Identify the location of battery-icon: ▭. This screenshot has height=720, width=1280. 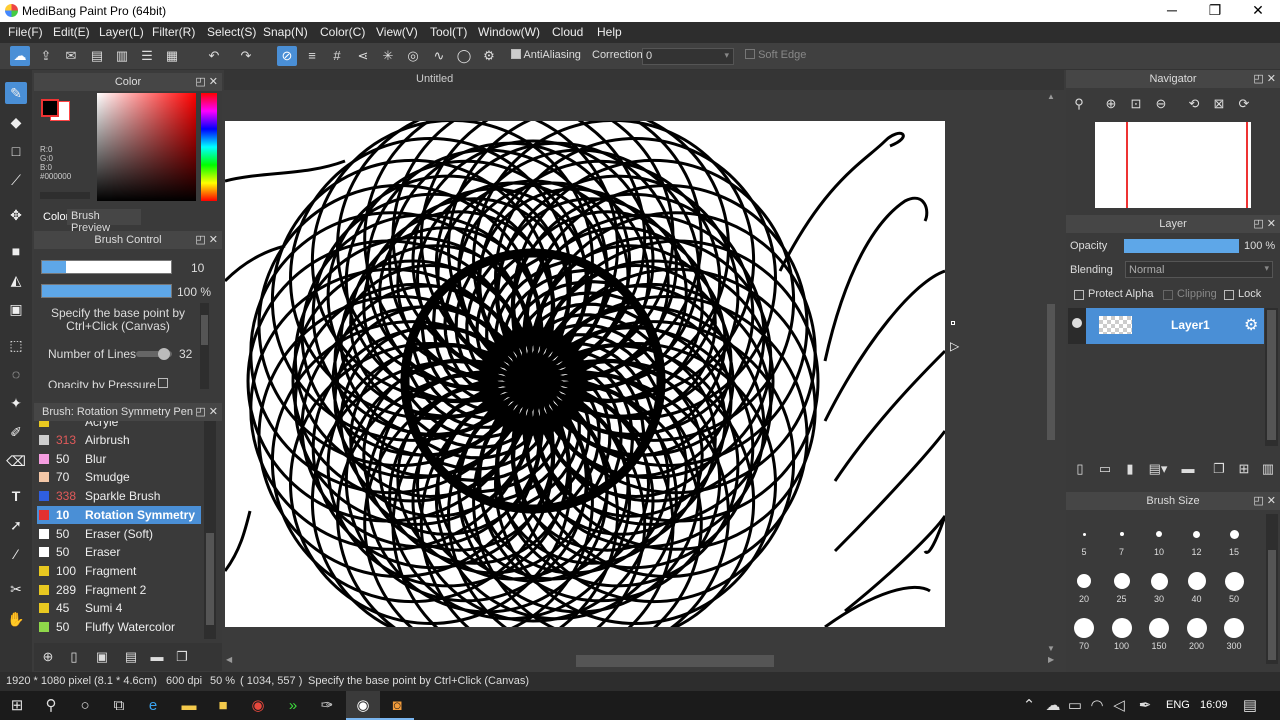
(1075, 705).